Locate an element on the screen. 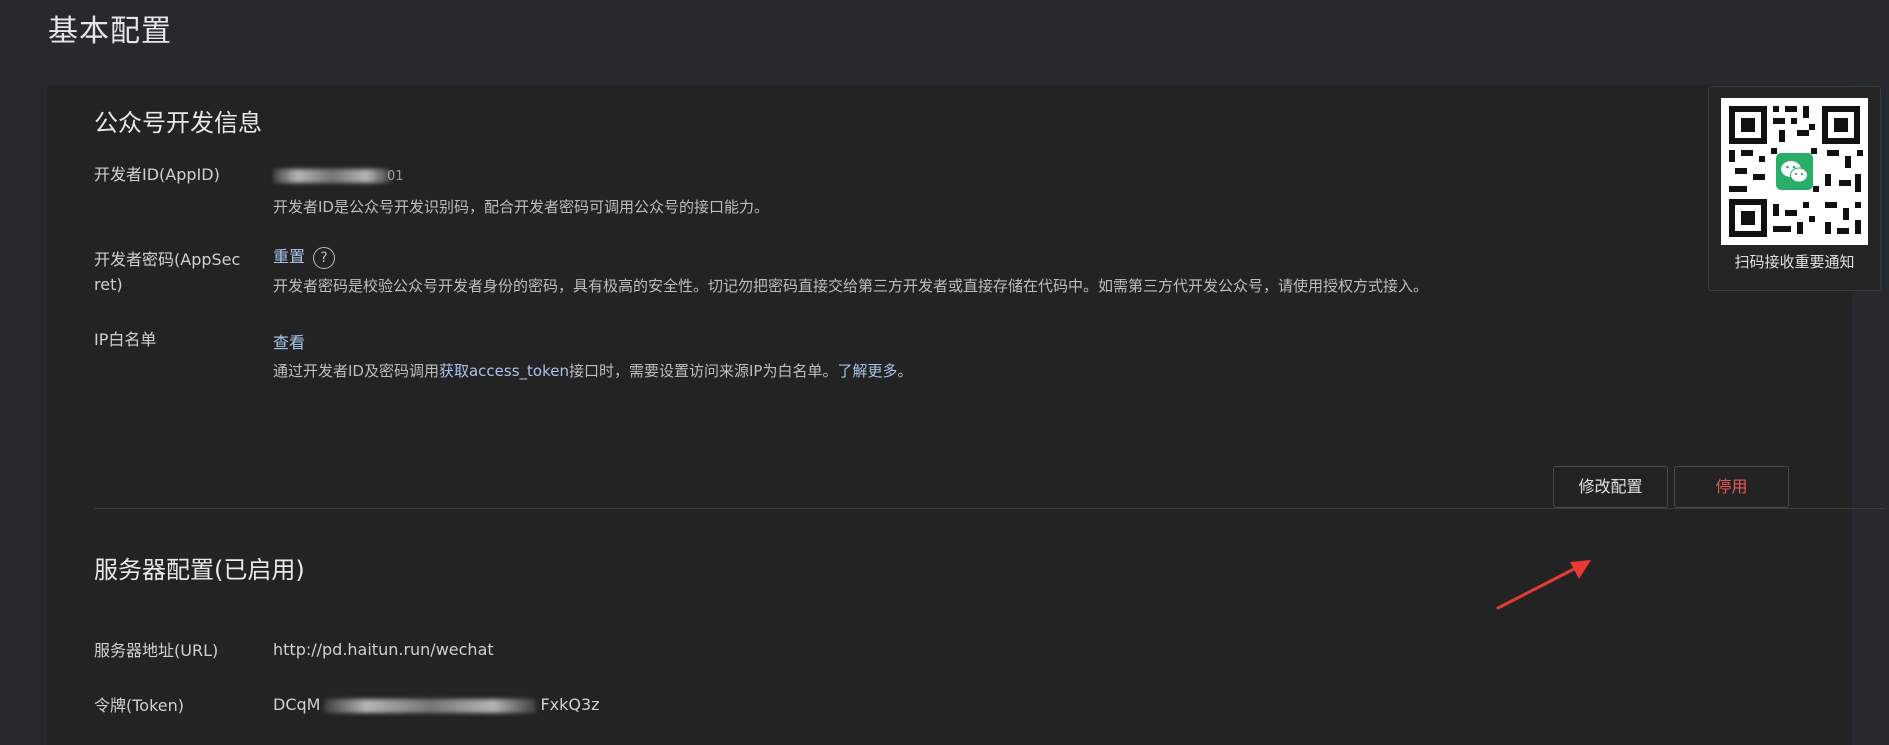 This screenshot has width=1889, height=745. disable-button: 停用 is located at coordinates (1731, 487).